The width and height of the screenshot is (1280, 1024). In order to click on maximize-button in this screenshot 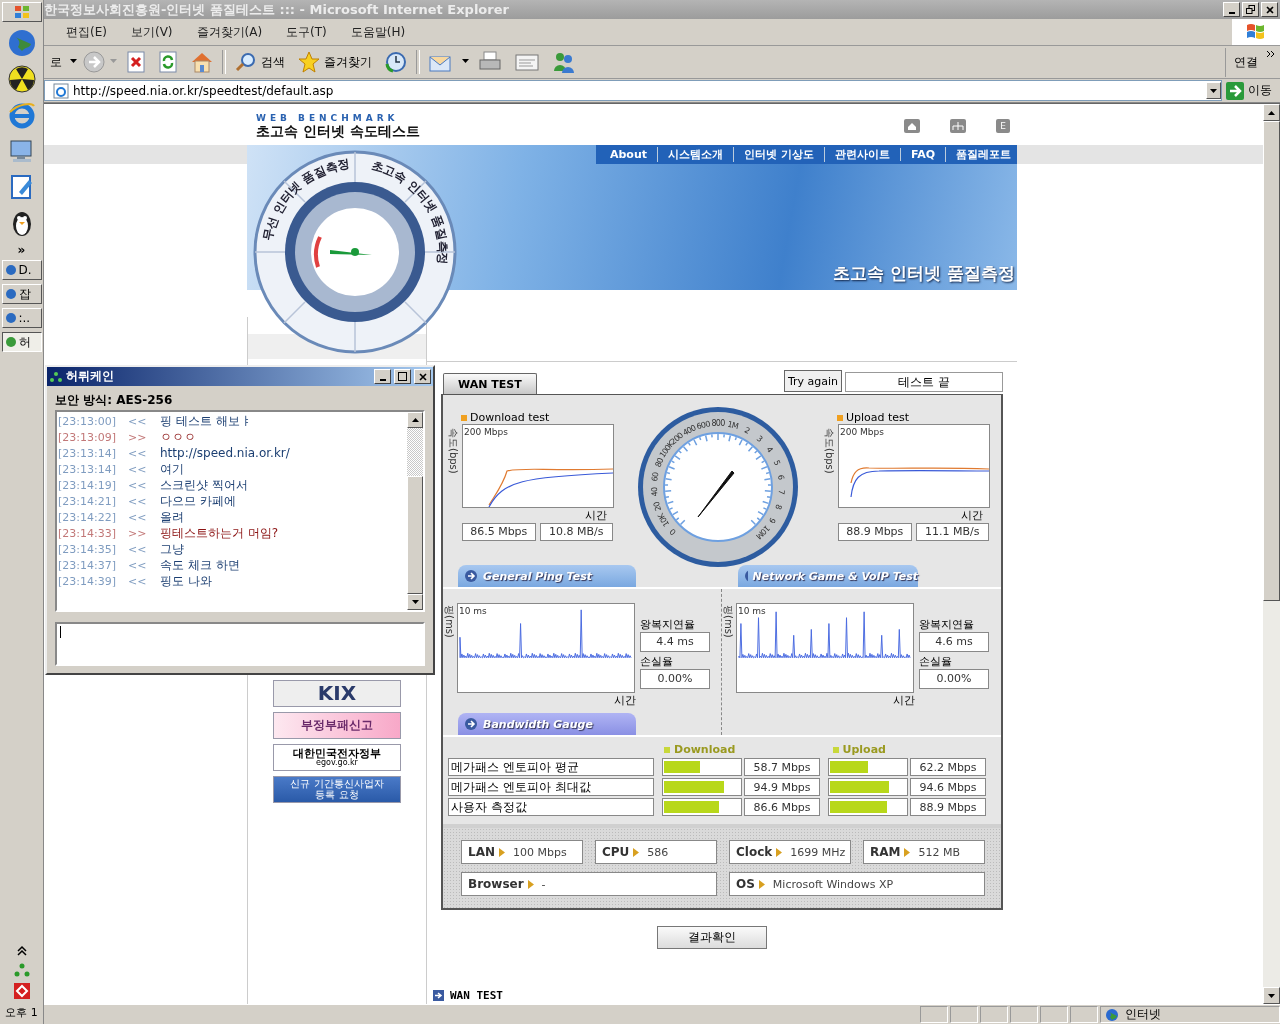, I will do `click(402, 376)`.